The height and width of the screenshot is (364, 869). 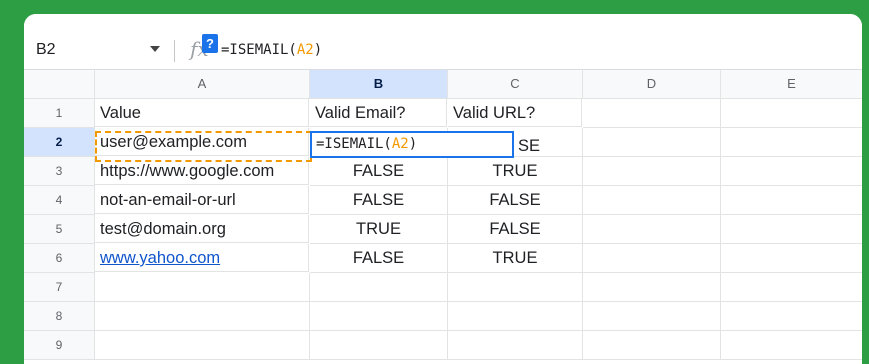 I want to click on cell-e9, so click(x=791, y=345).